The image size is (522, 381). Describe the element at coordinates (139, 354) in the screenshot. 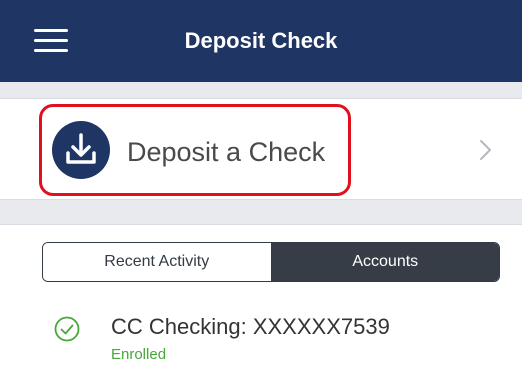

I see `account-status: Enrolled` at that location.